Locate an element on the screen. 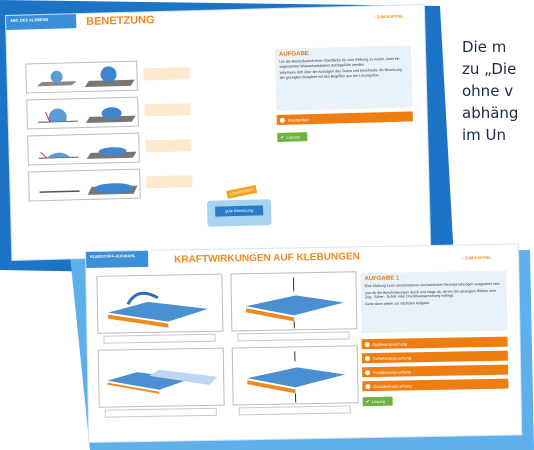  side-line-1: Die m is located at coordinates (484, 47).